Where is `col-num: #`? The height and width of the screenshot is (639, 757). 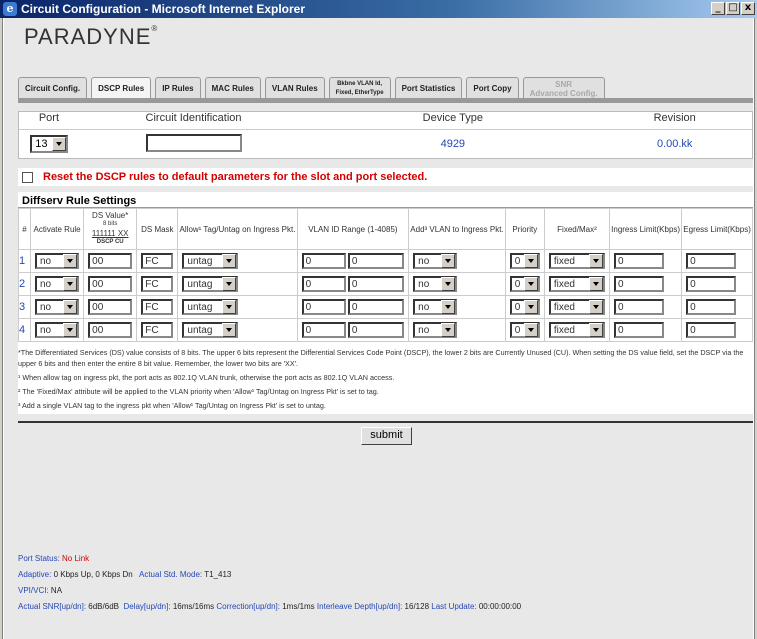 col-num: # is located at coordinates (24, 229).